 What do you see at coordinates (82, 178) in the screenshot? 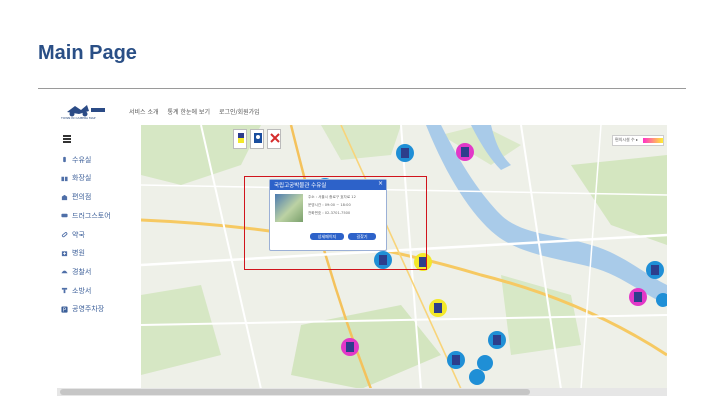
I see `sidebar-item-label: 화장실` at bounding box center [82, 178].